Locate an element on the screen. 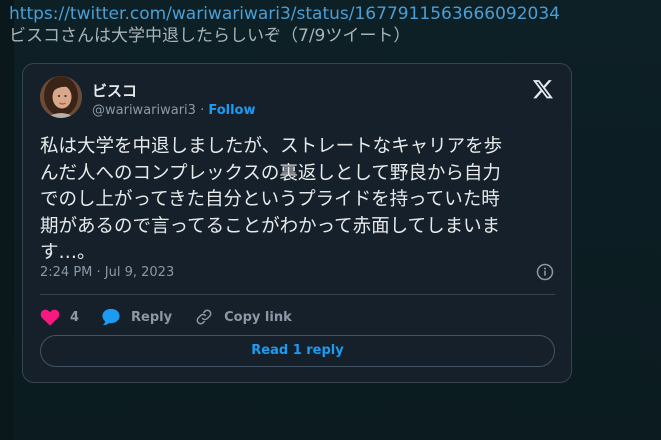  like-count: 4 is located at coordinates (75, 317).